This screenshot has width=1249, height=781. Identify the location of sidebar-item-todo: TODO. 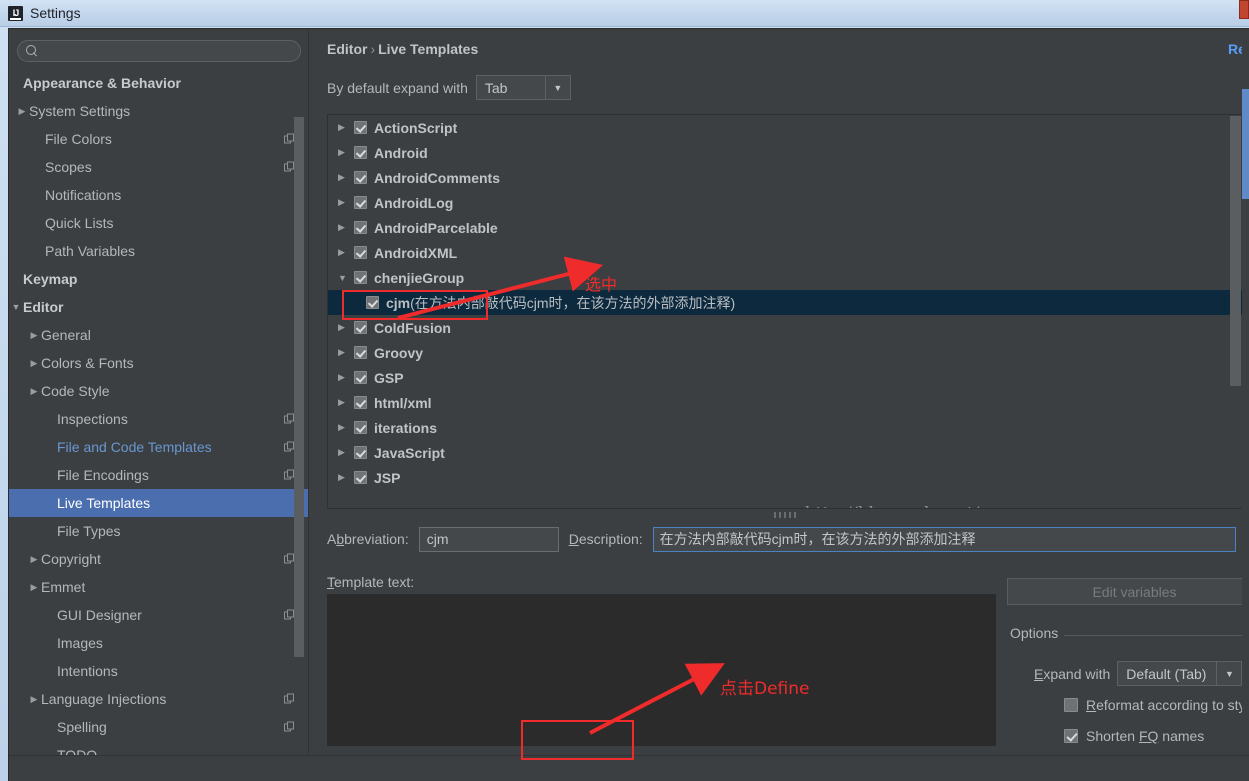
(158, 748).